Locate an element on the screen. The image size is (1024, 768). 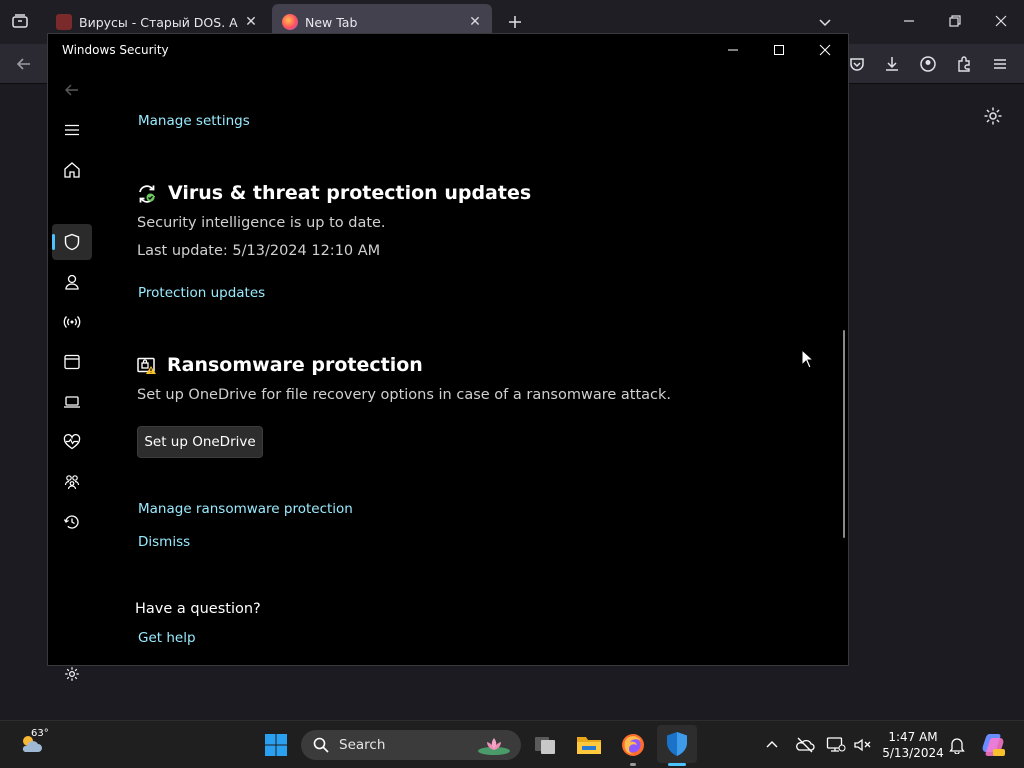
updates-heading: Virus & threat protection updates is located at coordinates (350, 193).